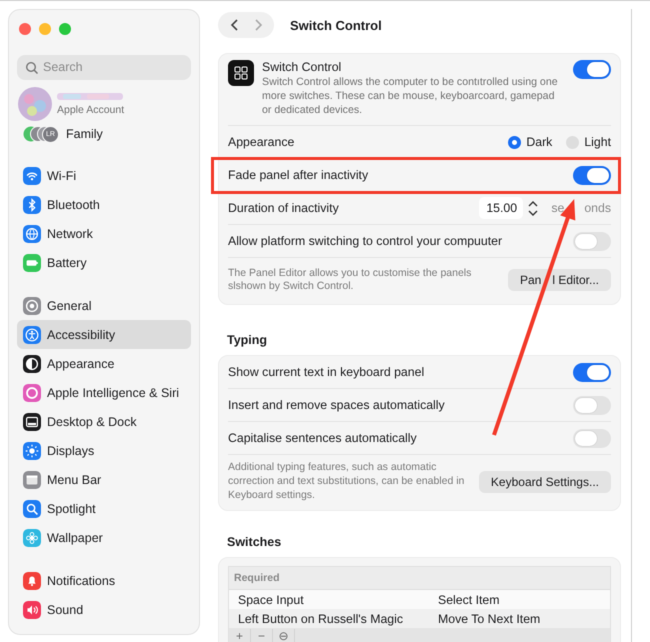 This screenshot has width=650, height=642. I want to click on sidebar-item: Network, so click(104, 233).